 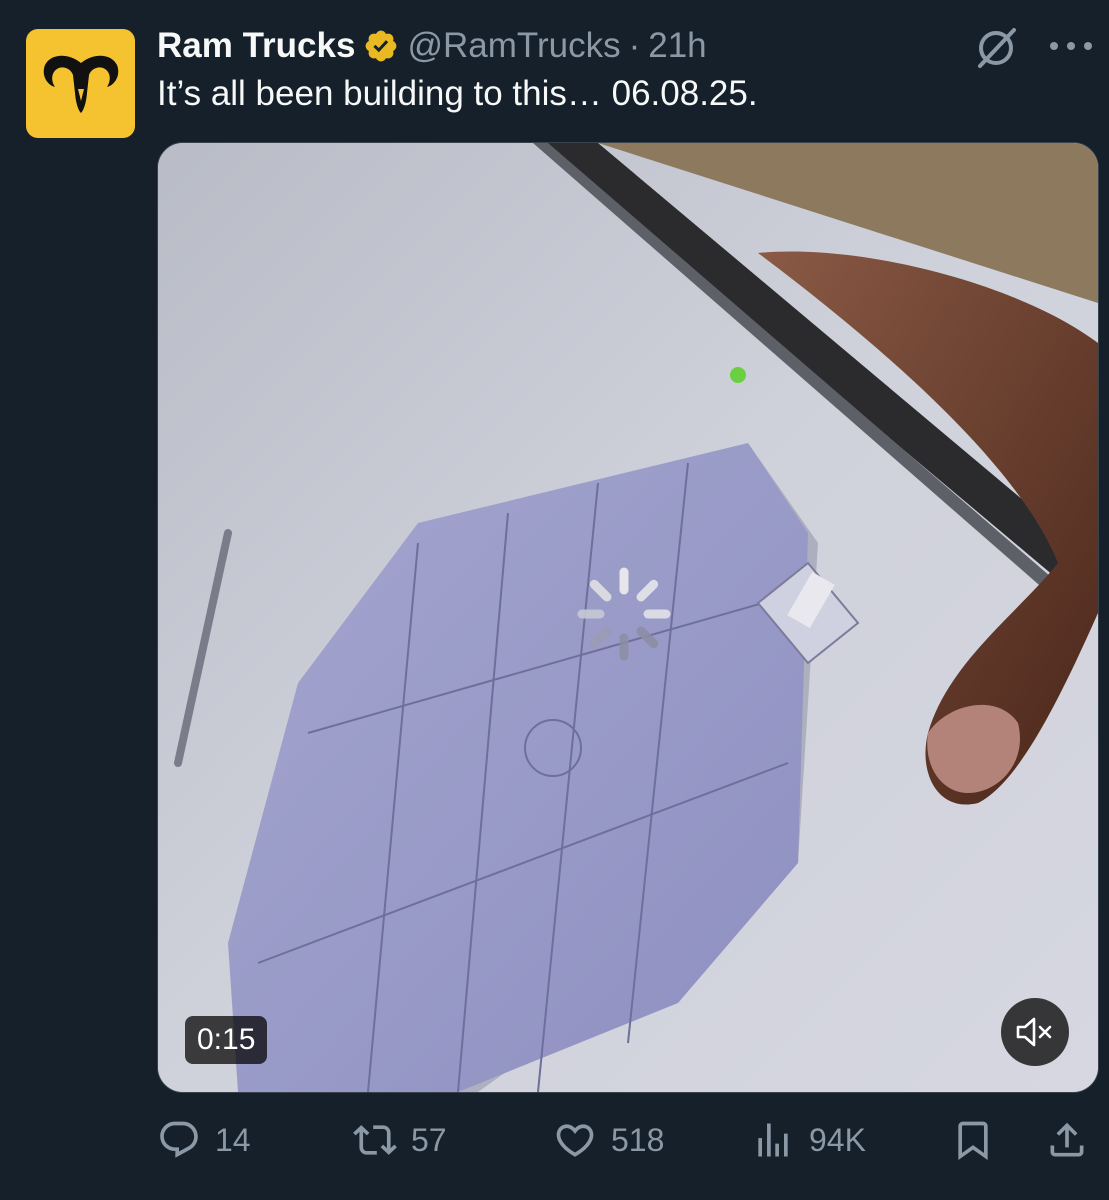 I want to click on verified-badge-icon, so click(x=381, y=46).